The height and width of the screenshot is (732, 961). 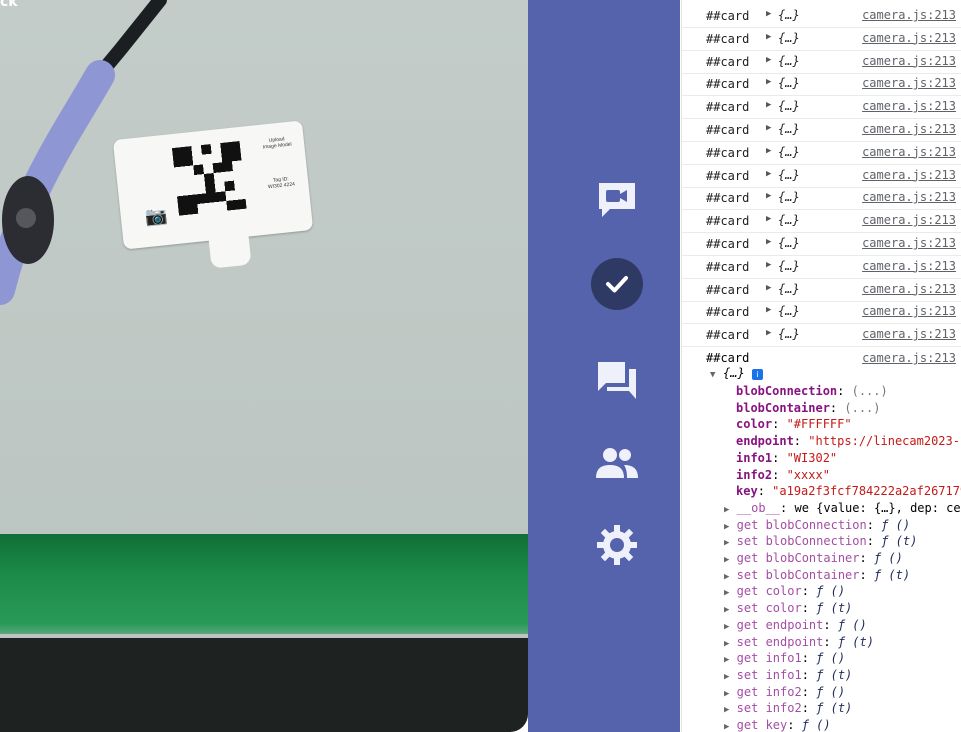 I want to click on accessor-get-endpoint: ▶ get endpoint: ƒ (), so click(x=795, y=625).